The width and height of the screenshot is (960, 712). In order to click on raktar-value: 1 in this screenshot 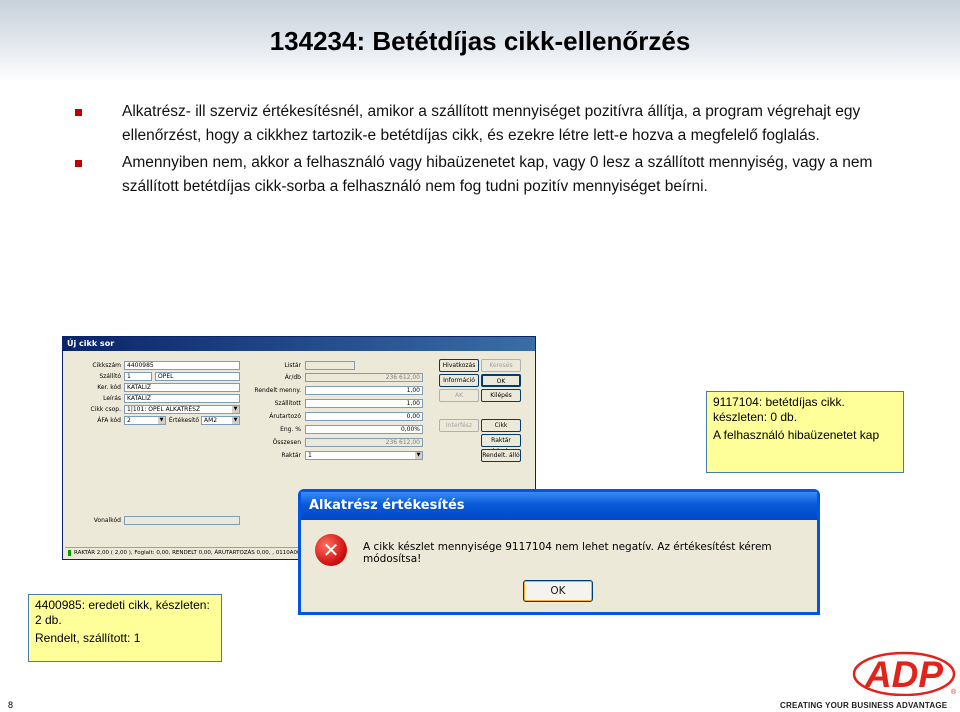, I will do `click(310, 455)`.